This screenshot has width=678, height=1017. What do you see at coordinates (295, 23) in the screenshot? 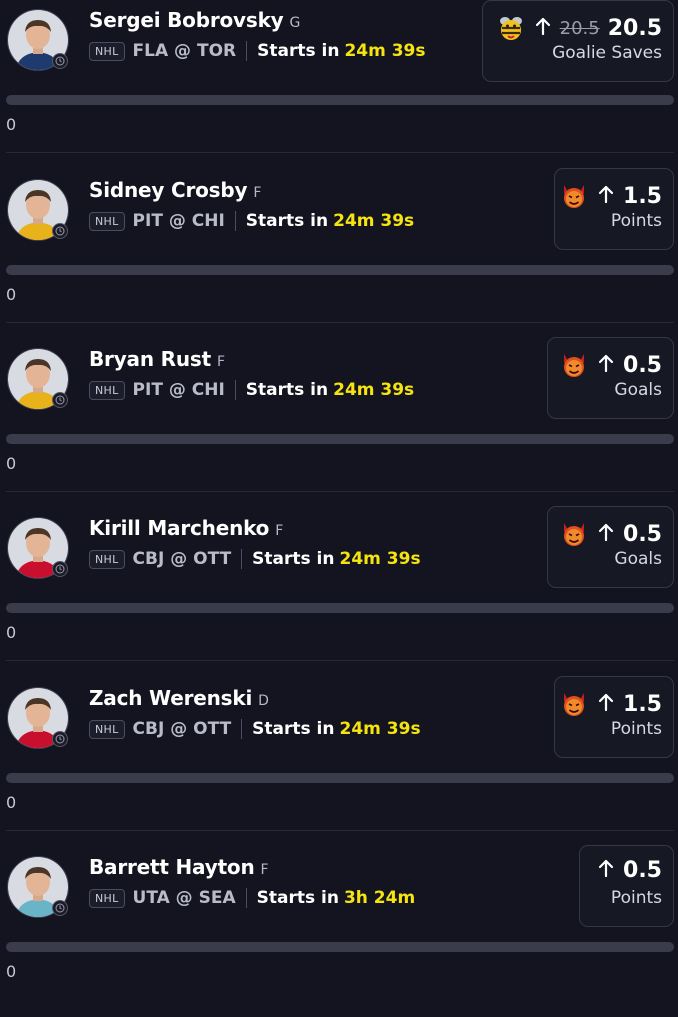
I see `player-position: G` at bounding box center [295, 23].